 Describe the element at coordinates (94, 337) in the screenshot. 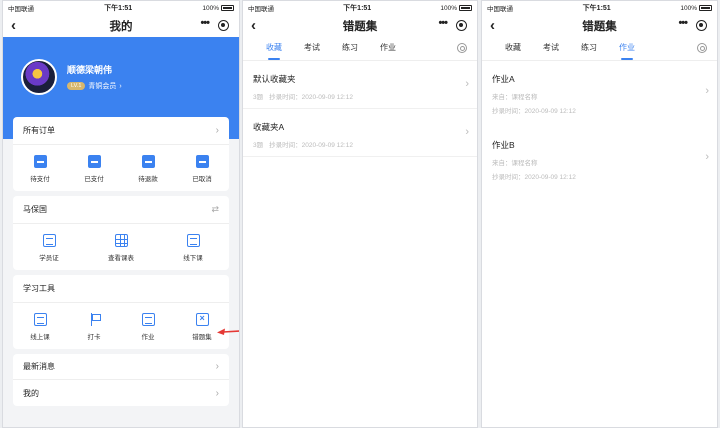

I see `grid-label: 打卡` at that location.